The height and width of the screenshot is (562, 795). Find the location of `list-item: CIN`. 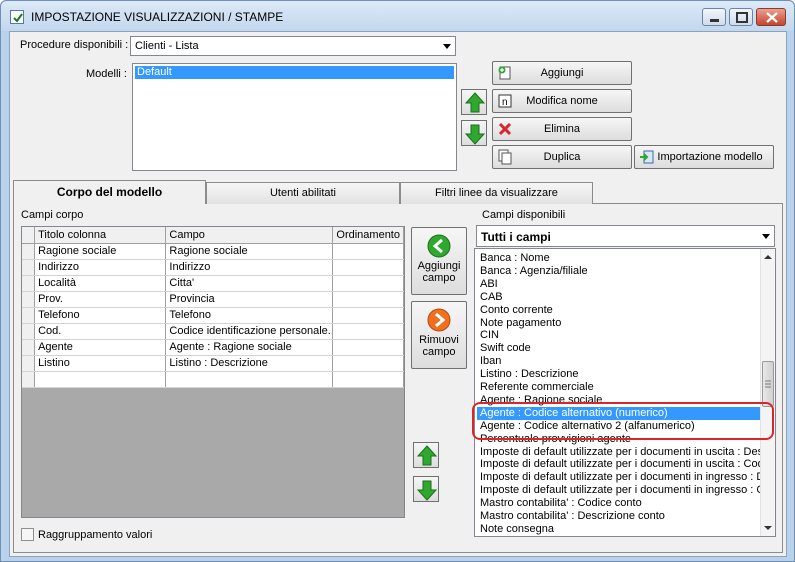

list-item: CIN is located at coordinates (489, 335).